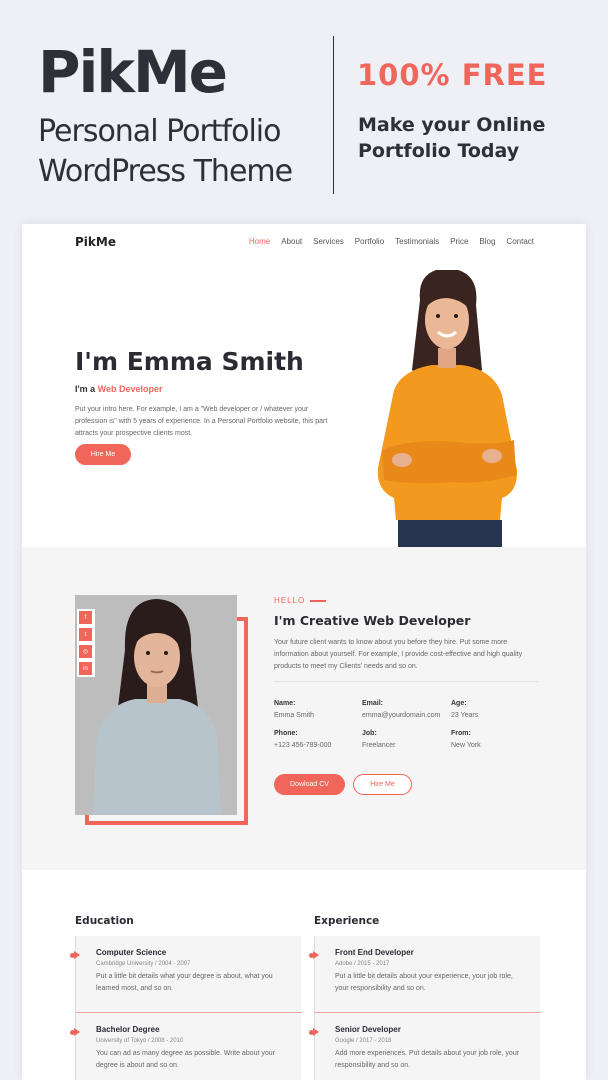  Describe the element at coordinates (369, 241) in the screenshot. I see `nav-item-portfolio: Portfolio` at that location.